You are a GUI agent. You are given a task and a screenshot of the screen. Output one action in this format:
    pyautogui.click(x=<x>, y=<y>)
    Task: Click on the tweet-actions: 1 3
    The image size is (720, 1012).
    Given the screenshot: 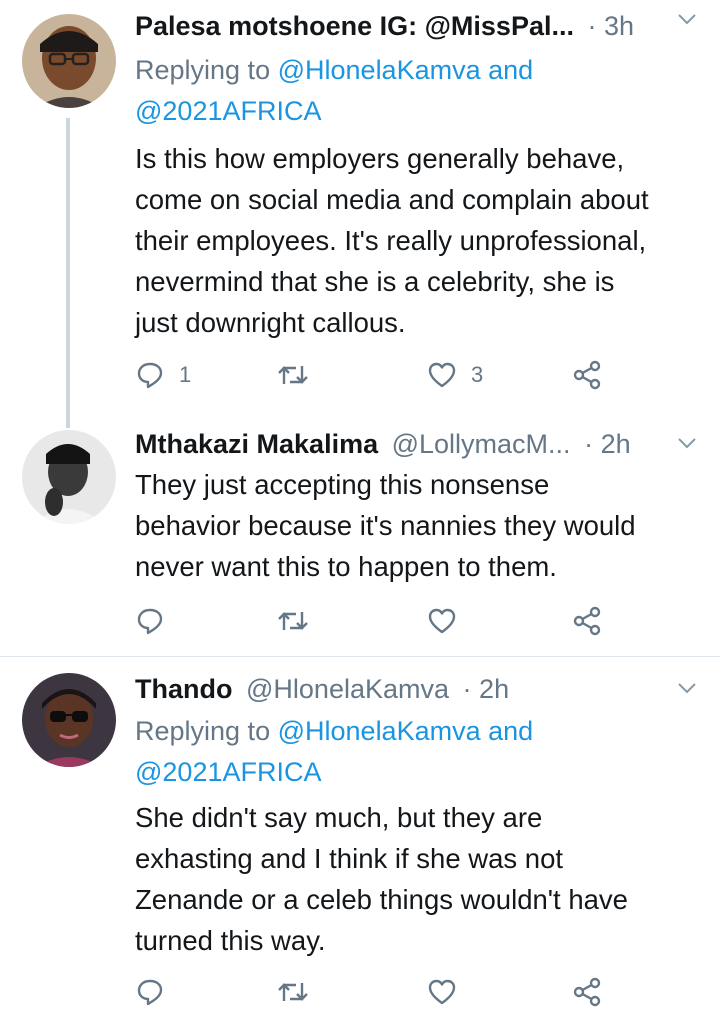 What is the action you would take?
    pyautogui.click(x=375, y=375)
    